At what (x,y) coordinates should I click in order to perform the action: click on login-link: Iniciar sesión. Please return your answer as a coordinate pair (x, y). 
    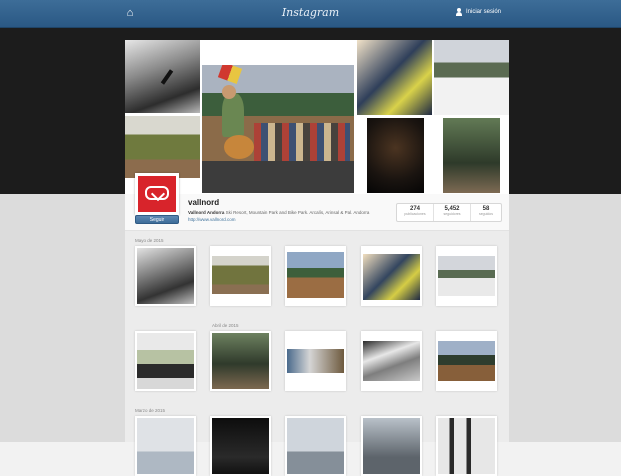
    Looking at the image, I should click on (478, 12).